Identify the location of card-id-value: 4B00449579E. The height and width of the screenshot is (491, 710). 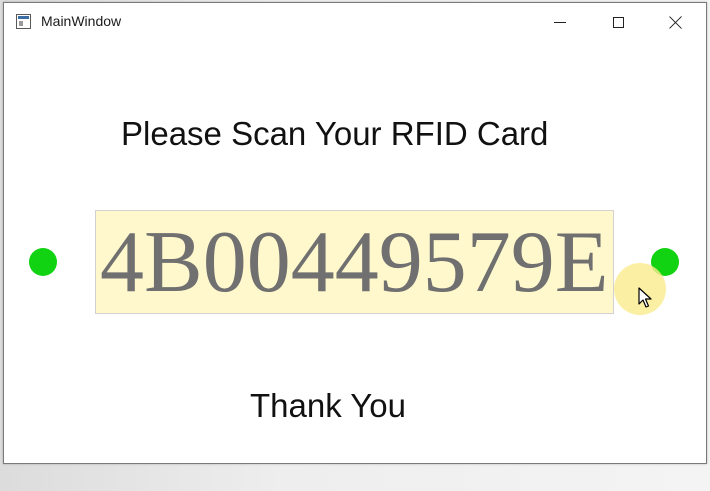
(354, 262).